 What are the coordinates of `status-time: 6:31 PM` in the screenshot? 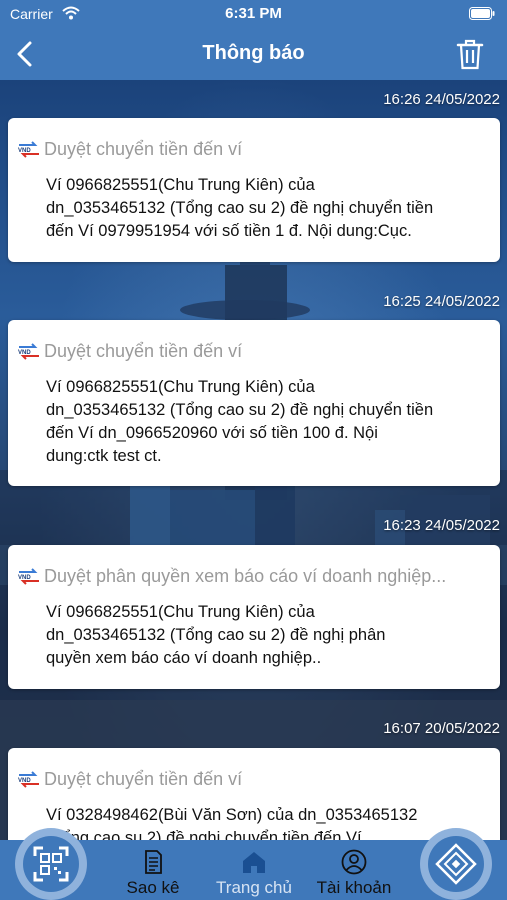 It's located at (253, 13).